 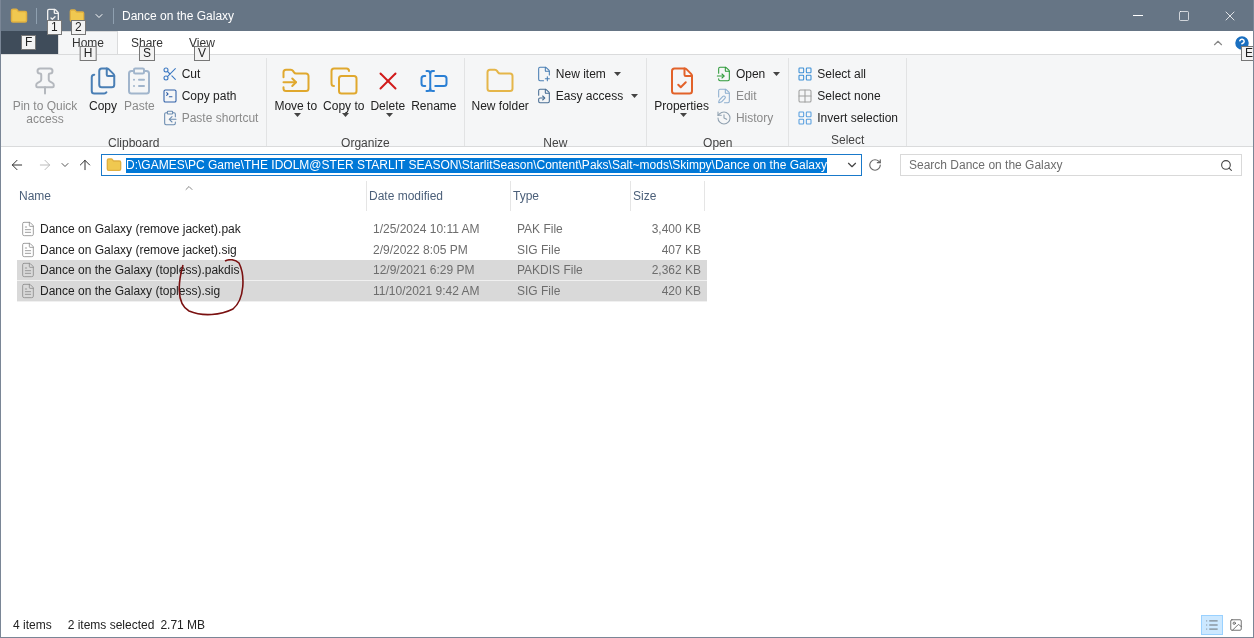 What do you see at coordinates (1138, 15) in the screenshot?
I see `minimize-icon` at bounding box center [1138, 15].